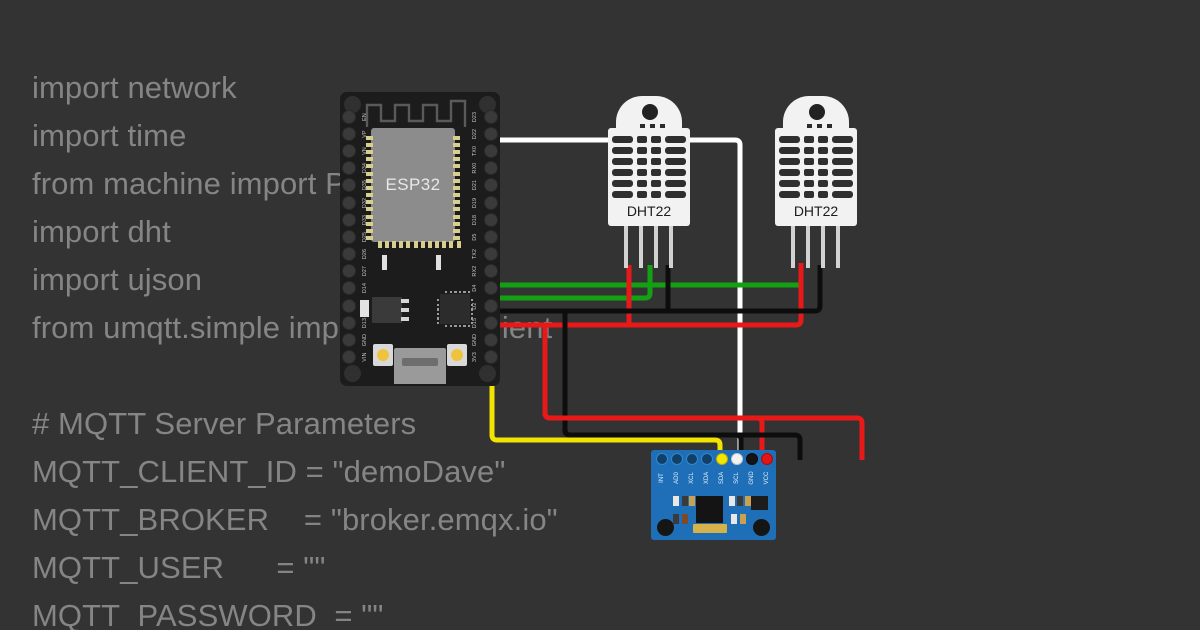 Image resolution: width=1200 pixels, height=630 pixels. I want to click on module-pins-right, so click(456, 188).